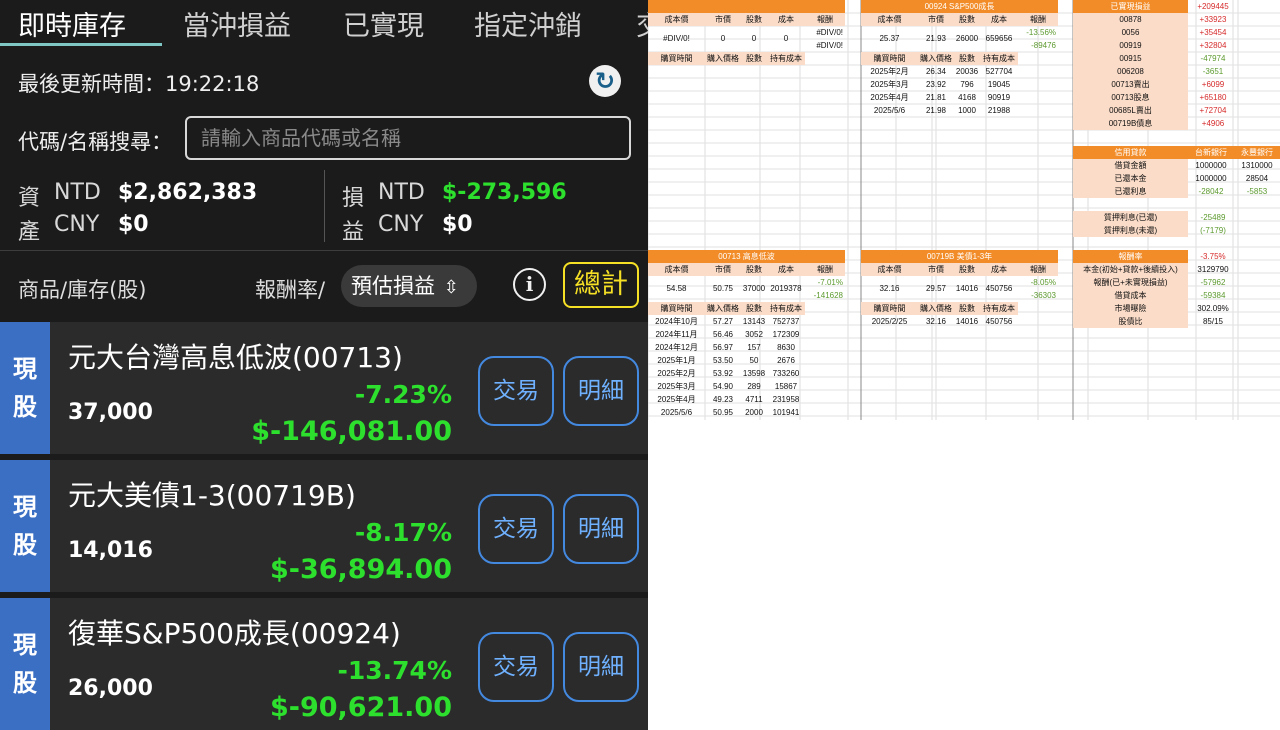 Image resolution: width=1280 pixels, height=730 pixels. I want to click on loan-value: 1310000, so click(1257, 165).